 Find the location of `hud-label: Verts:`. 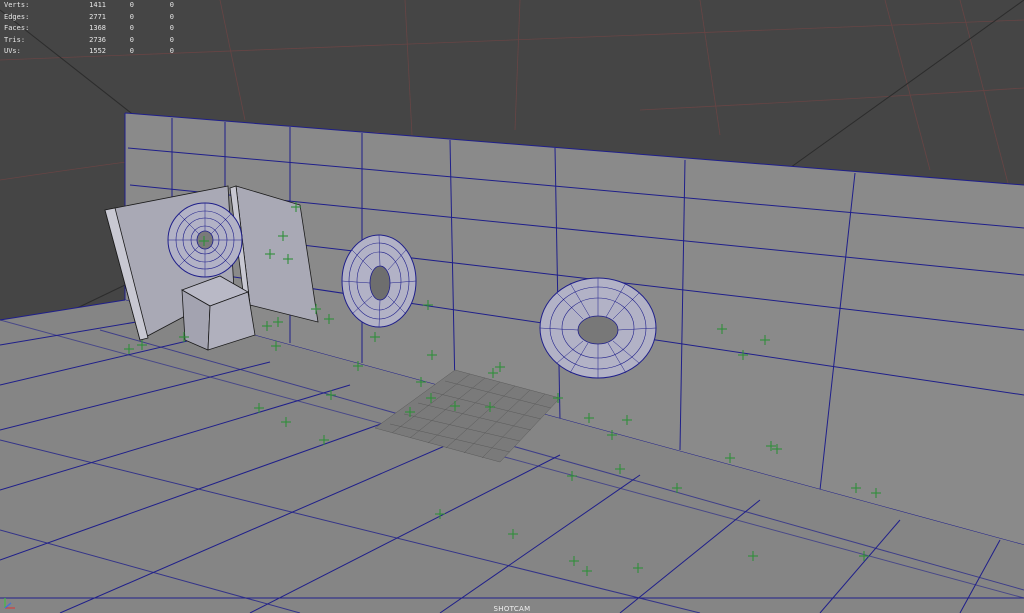

hud-label: Verts: is located at coordinates (17, 5).